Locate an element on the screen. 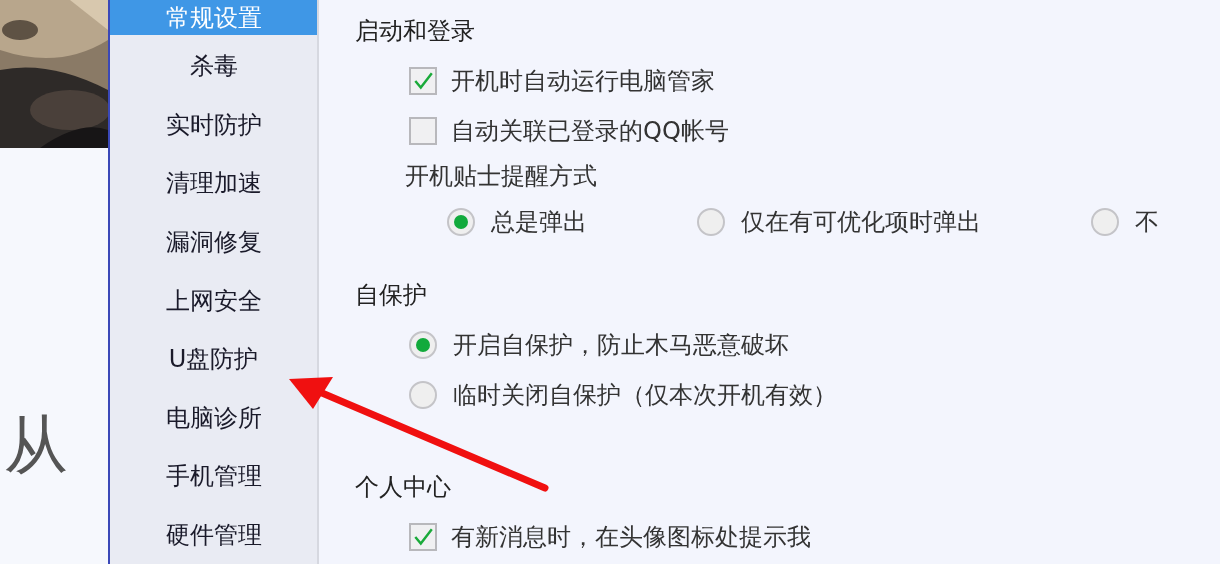 The image size is (1220, 564). radio-label: 总是弹出 is located at coordinates (539, 222).